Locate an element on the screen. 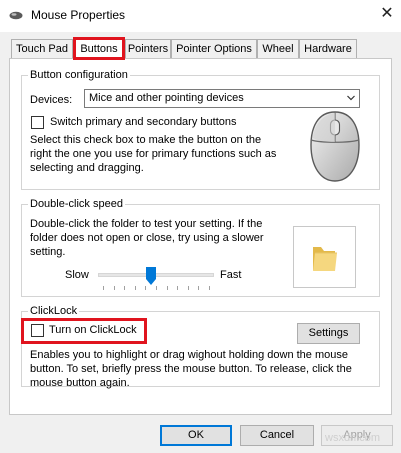 The height and width of the screenshot is (453, 401). tab-pointer-options: Pointer Options is located at coordinates (214, 49).